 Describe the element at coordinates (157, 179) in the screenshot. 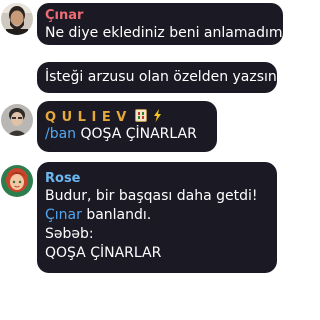

I see `sender-name-rose: Rose` at that location.